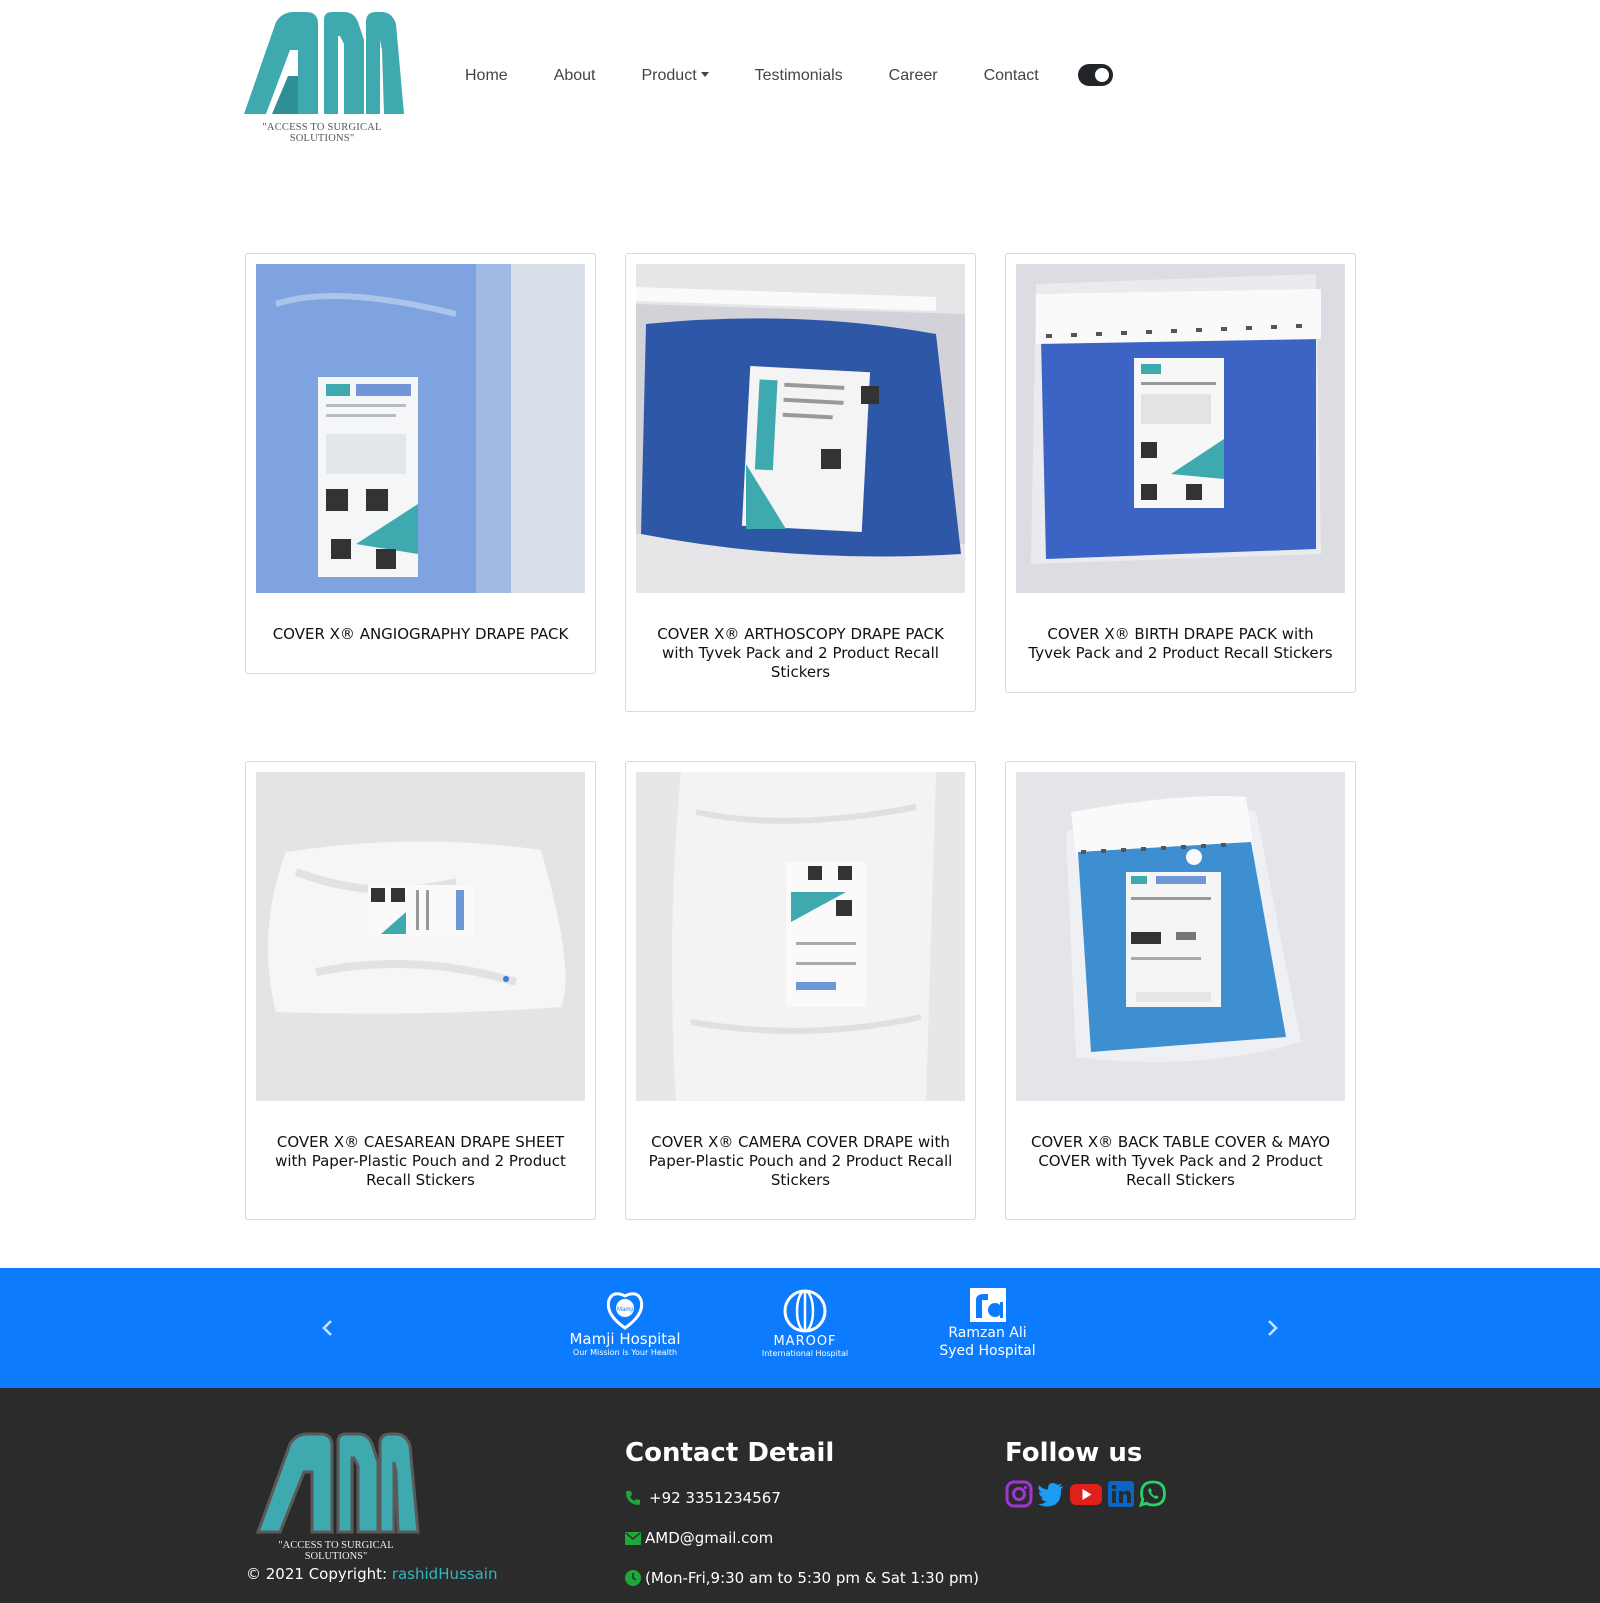  I want to click on social-links, so click(1088, 1494).